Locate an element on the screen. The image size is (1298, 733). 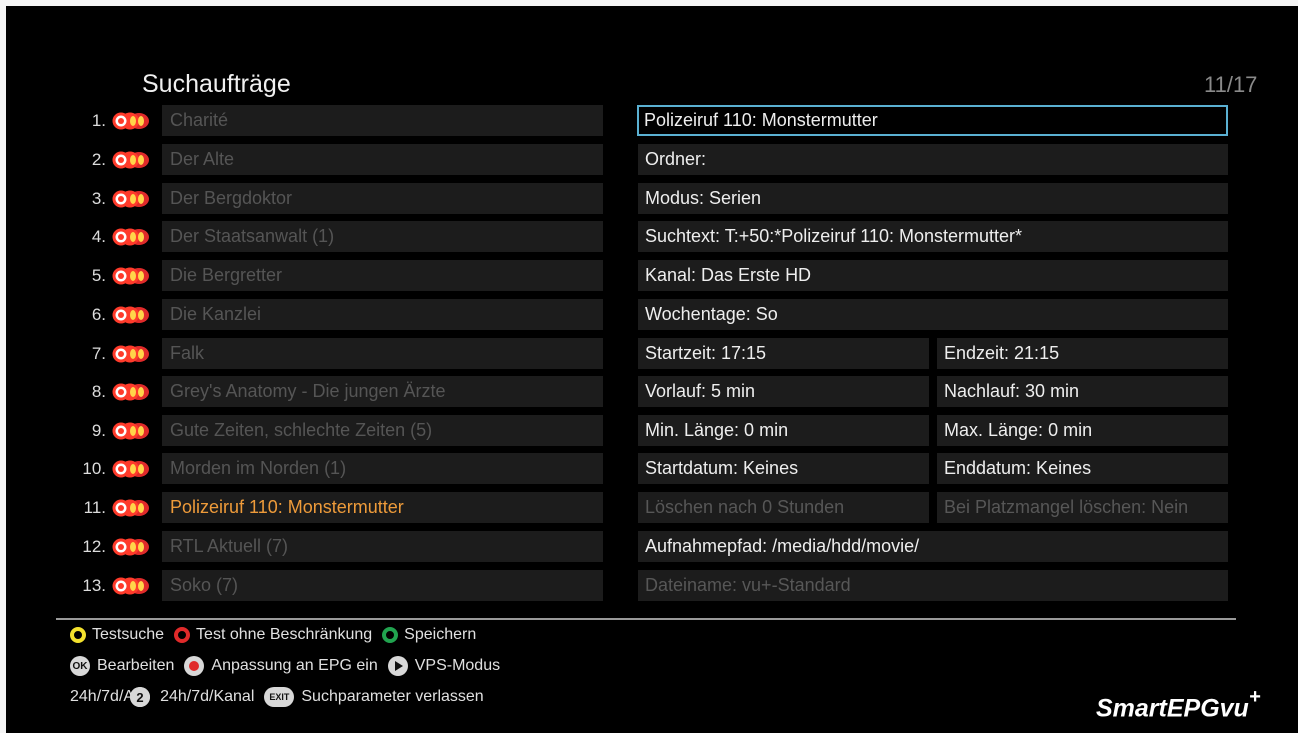
play-key-label: VPS-Modus is located at coordinates (457, 665).